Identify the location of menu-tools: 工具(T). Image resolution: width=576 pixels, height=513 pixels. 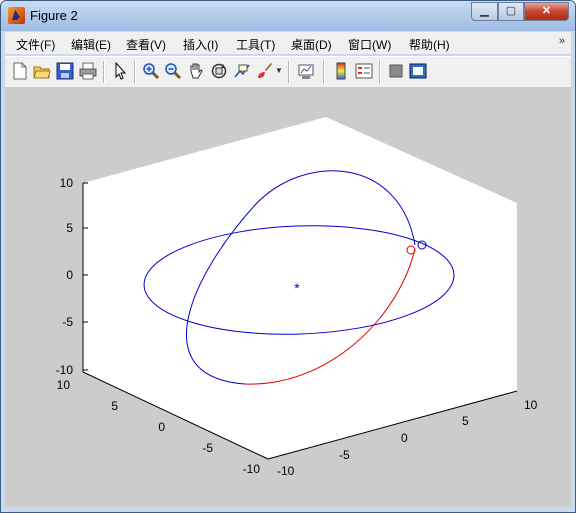
(255, 44).